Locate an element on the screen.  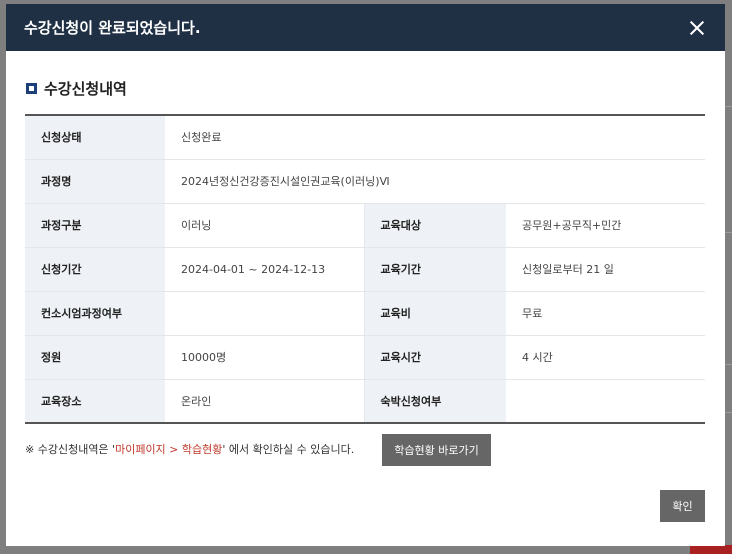
section-title: 수강신청내역 is located at coordinates (85, 89).